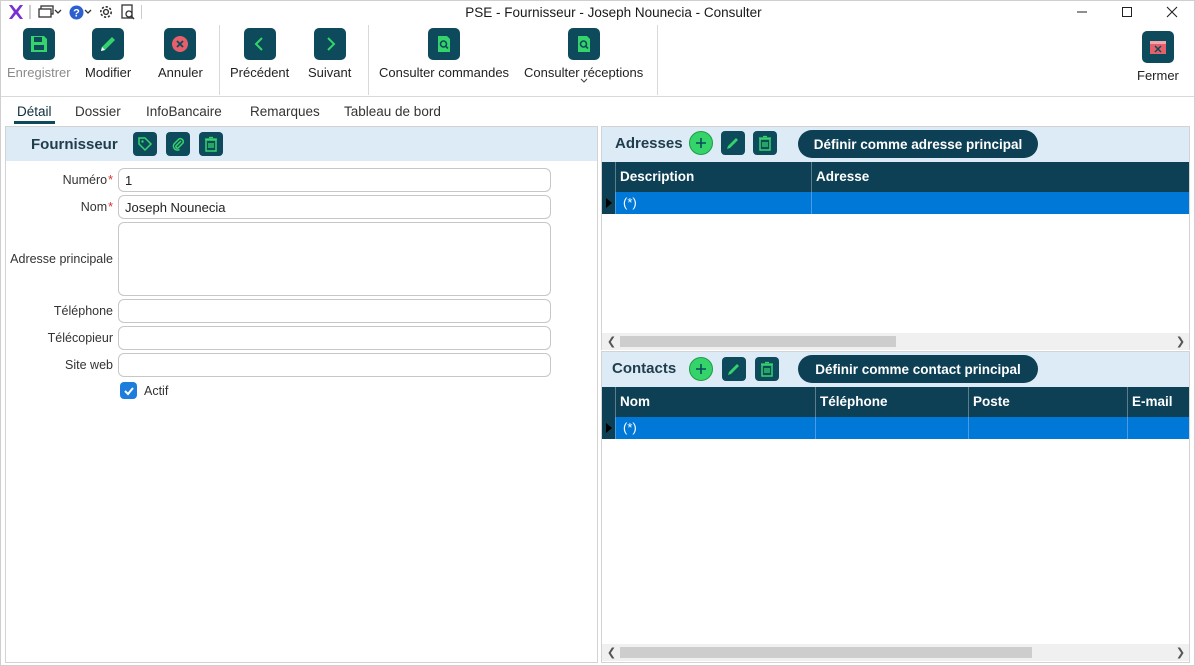  Describe the element at coordinates (1048, 402) in the screenshot. I see `column-header-poste: Poste` at that location.